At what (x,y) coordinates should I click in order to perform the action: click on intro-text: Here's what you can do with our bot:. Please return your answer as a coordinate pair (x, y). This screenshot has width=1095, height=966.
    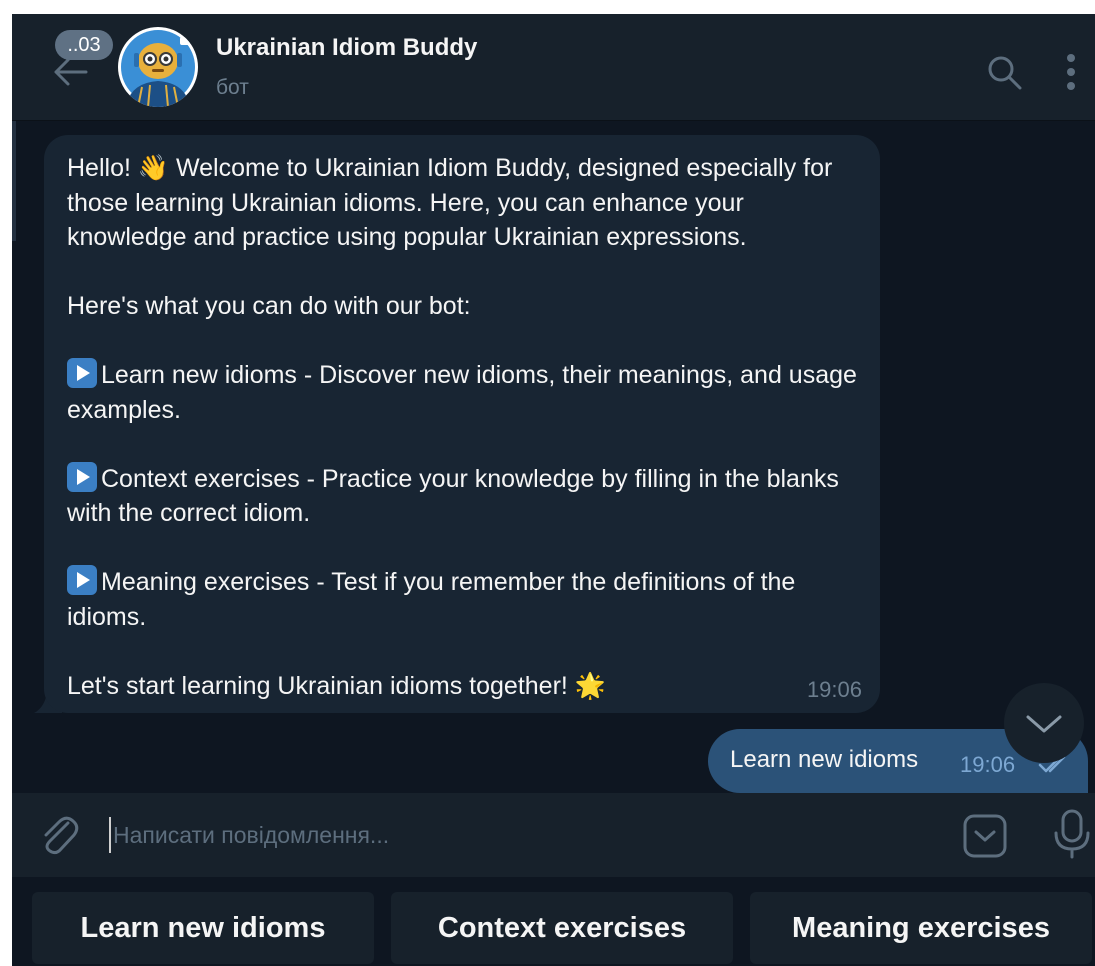
    Looking at the image, I should click on (269, 306).